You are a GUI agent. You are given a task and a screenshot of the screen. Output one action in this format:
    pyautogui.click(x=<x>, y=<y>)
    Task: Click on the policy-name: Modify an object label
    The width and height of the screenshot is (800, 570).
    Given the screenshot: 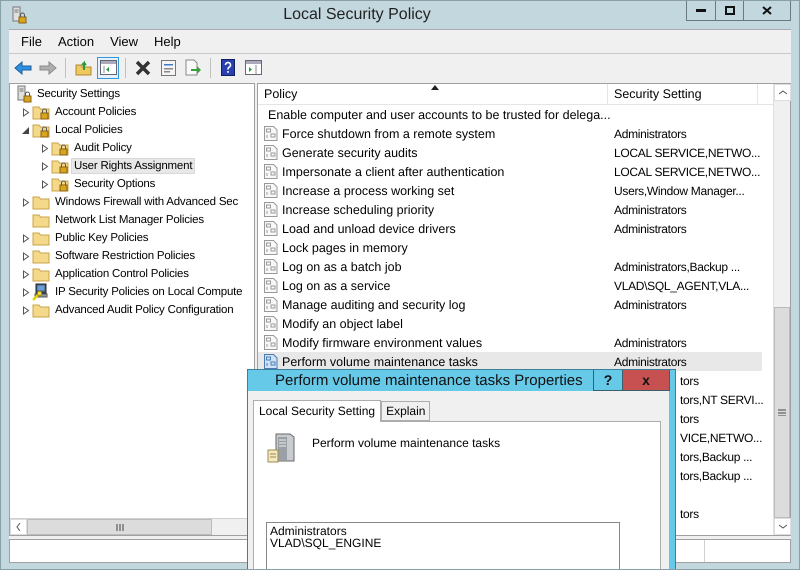 What is the action you would take?
    pyautogui.click(x=342, y=323)
    